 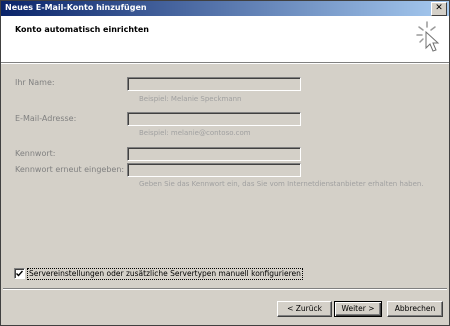 I want to click on checkmark-icon, so click(x=19, y=273).